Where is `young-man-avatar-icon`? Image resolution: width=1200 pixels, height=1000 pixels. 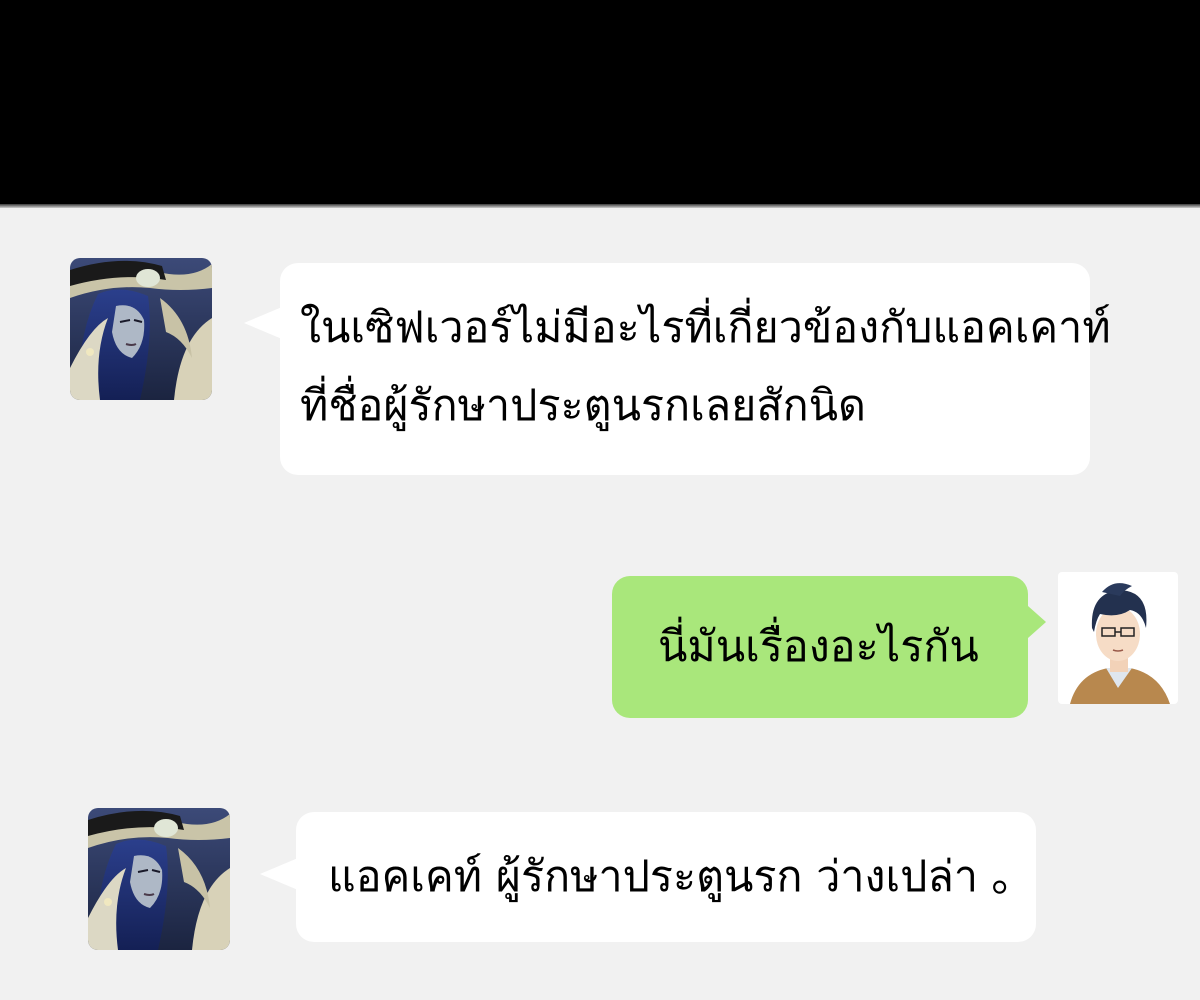 young-man-avatar-icon is located at coordinates (1118, 638).